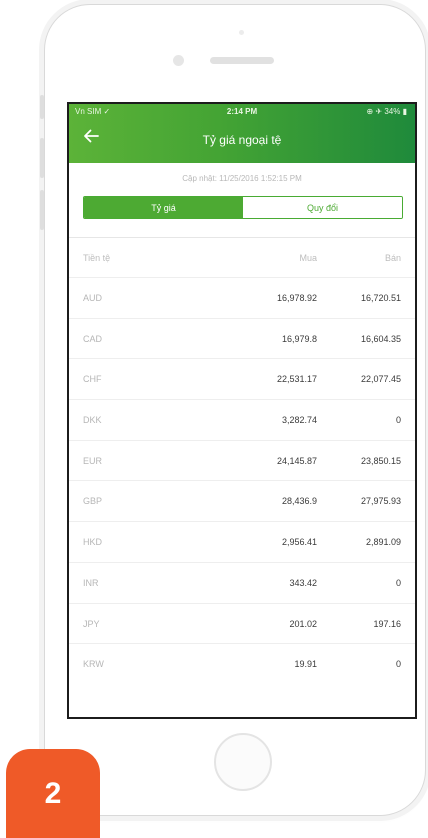 This screenshot has width=428, height=838. Describe the element at coordinates (322, 207) in the screenshot. I see `tab-convert: Quy đổi` at that location.